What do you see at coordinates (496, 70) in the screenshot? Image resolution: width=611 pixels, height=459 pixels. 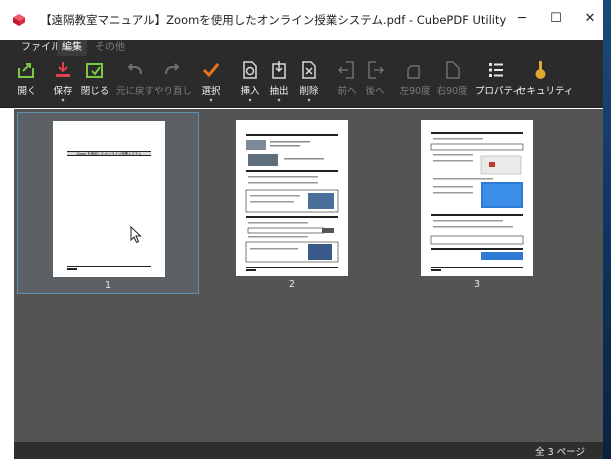 I see `properties-list-icon` at bounding box center [496, 70].